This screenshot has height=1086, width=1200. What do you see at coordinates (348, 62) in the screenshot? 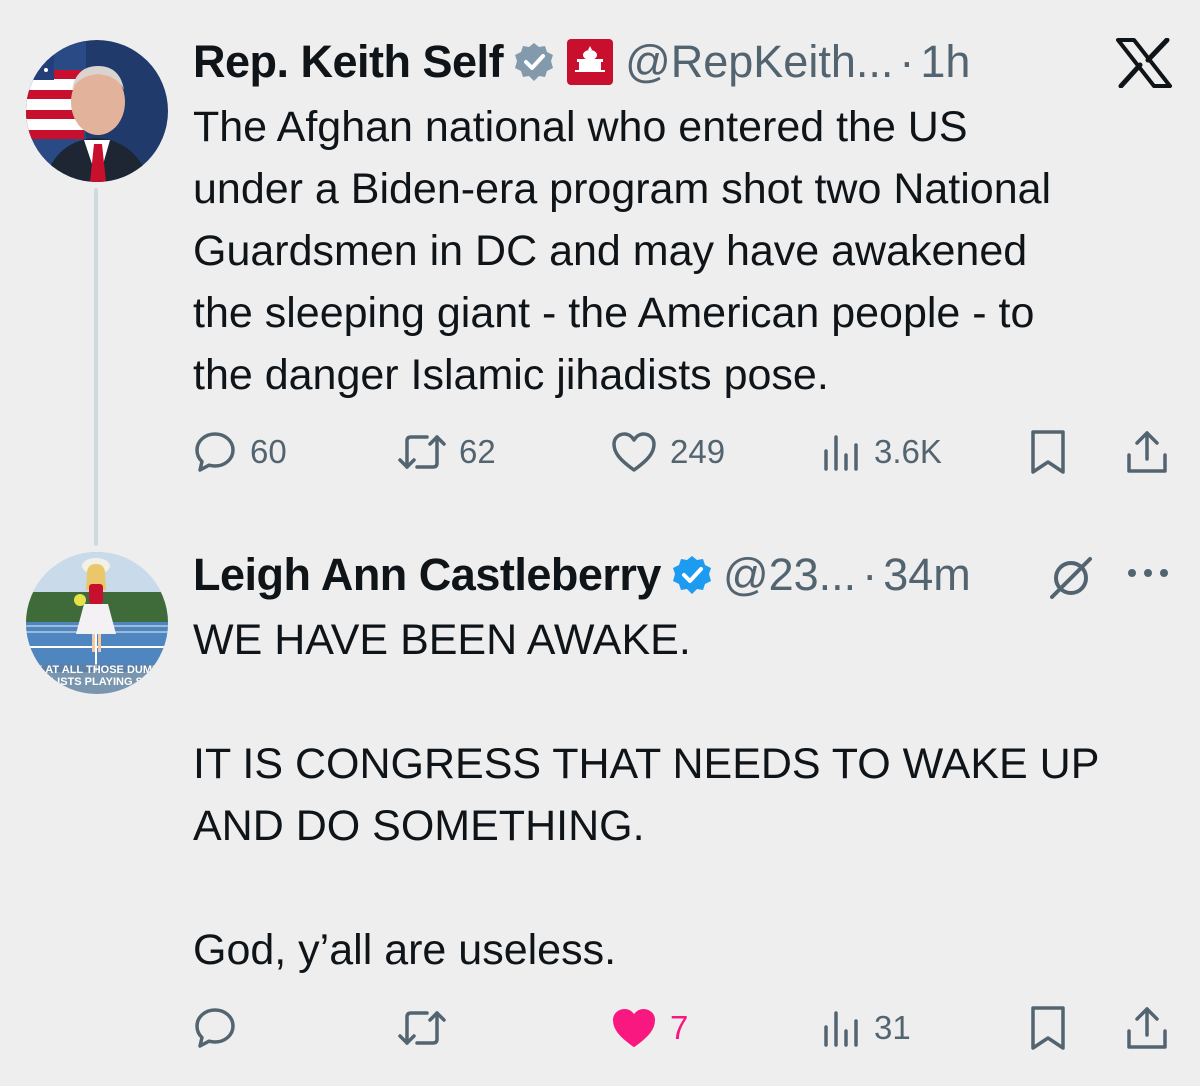
I see `author-name: Rep. Keith Self` at bounding box center [348, 62].